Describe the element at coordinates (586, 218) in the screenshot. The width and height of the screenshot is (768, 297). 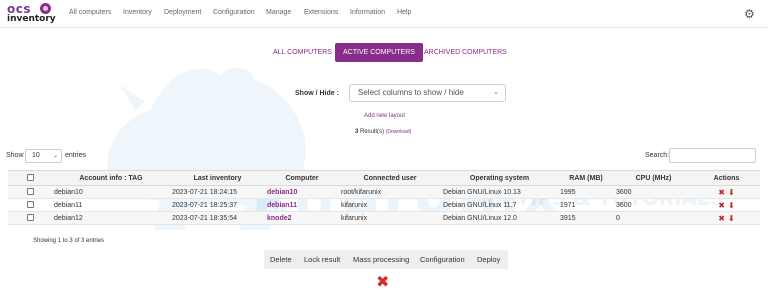
I see `cell-ram: 3915` at that location.